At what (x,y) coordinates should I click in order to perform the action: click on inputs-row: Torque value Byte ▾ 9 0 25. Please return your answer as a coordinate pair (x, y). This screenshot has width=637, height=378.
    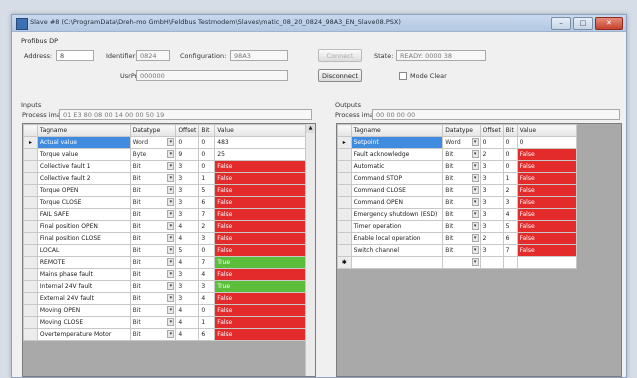
    Looking at the image, I should click on (165, 154).